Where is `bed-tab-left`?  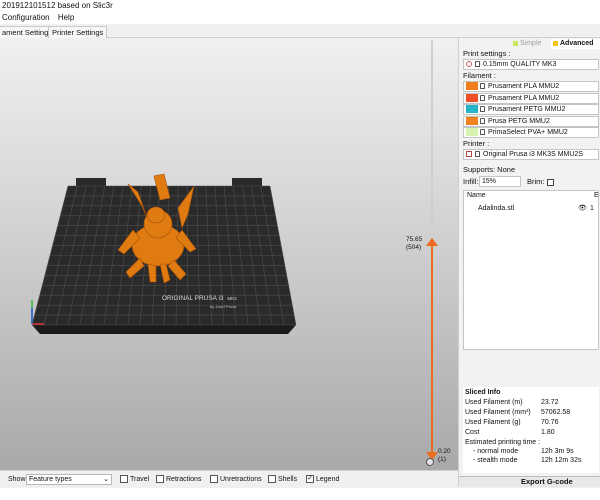
bed-tab-left is located at coordinates (91, 182).